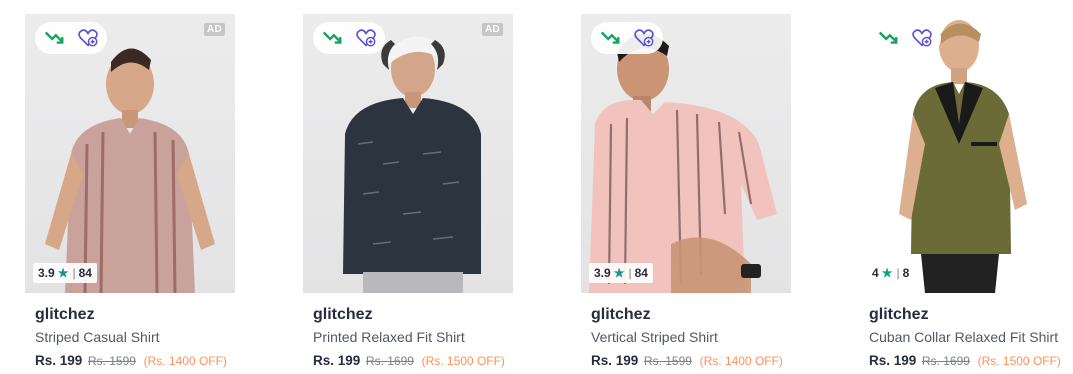 This screenshot has width=1073, height=374. I want to click on product-name: Striped Casual Shirt, so click(97, 337).